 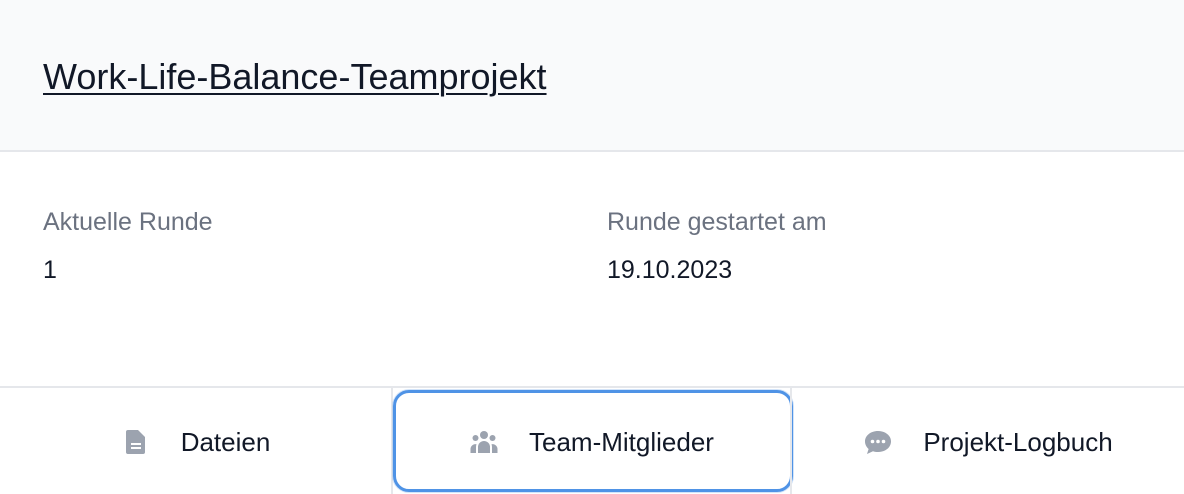 I want to click on current-round-label: Aktuelle Runde, so click(x=128, y=222).